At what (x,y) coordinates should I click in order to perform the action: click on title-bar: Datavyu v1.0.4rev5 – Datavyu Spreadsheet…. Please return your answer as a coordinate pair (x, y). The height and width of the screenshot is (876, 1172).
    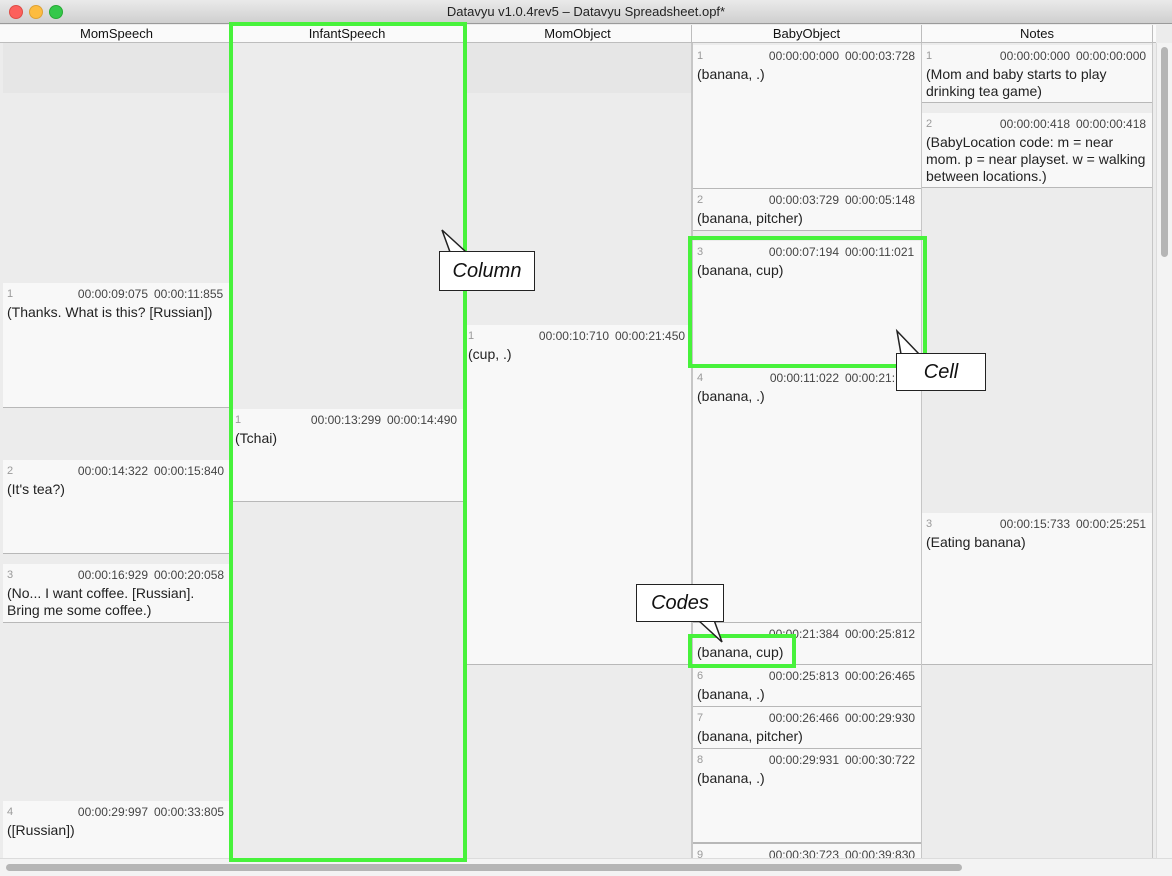
    Looking at the image, I should click on (586, 12).